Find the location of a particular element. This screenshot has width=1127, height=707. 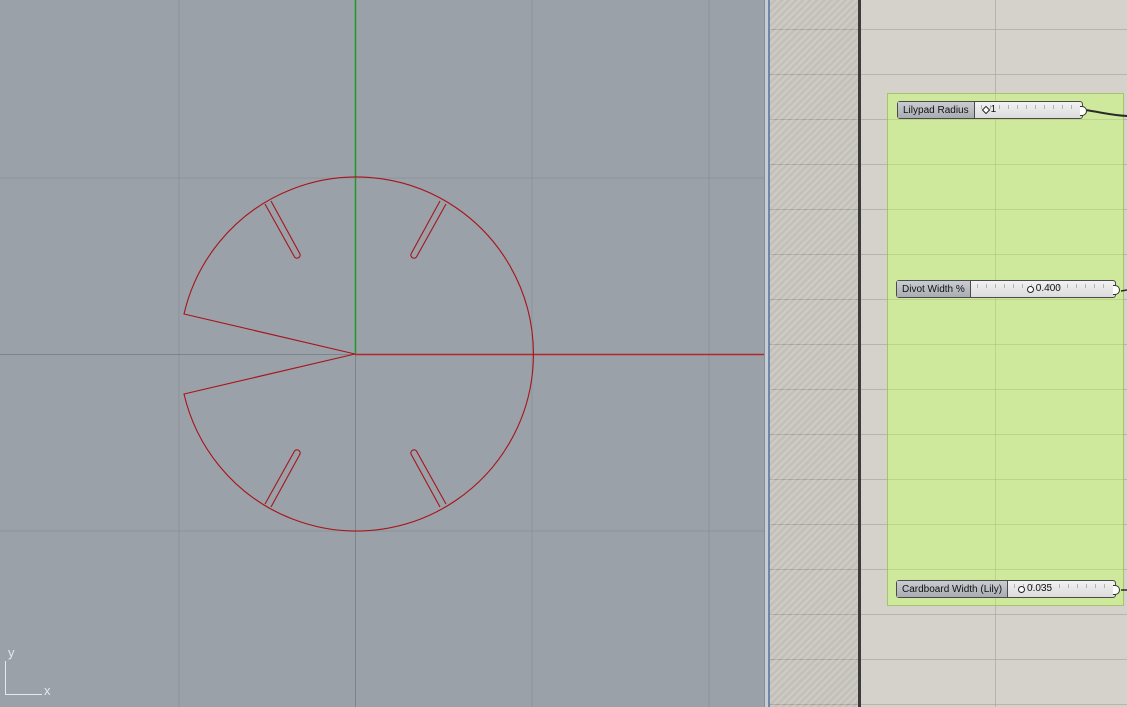

slider-label: Cardboard Width (Lily) is located at coordinates (953, 589).